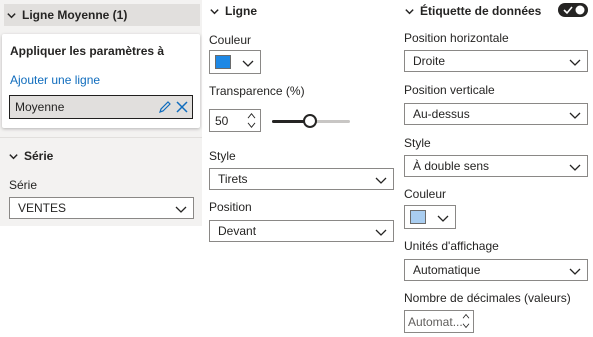 The image size is (593, 337). I want to click on line-style-value: Tirets, so click(233, 179).